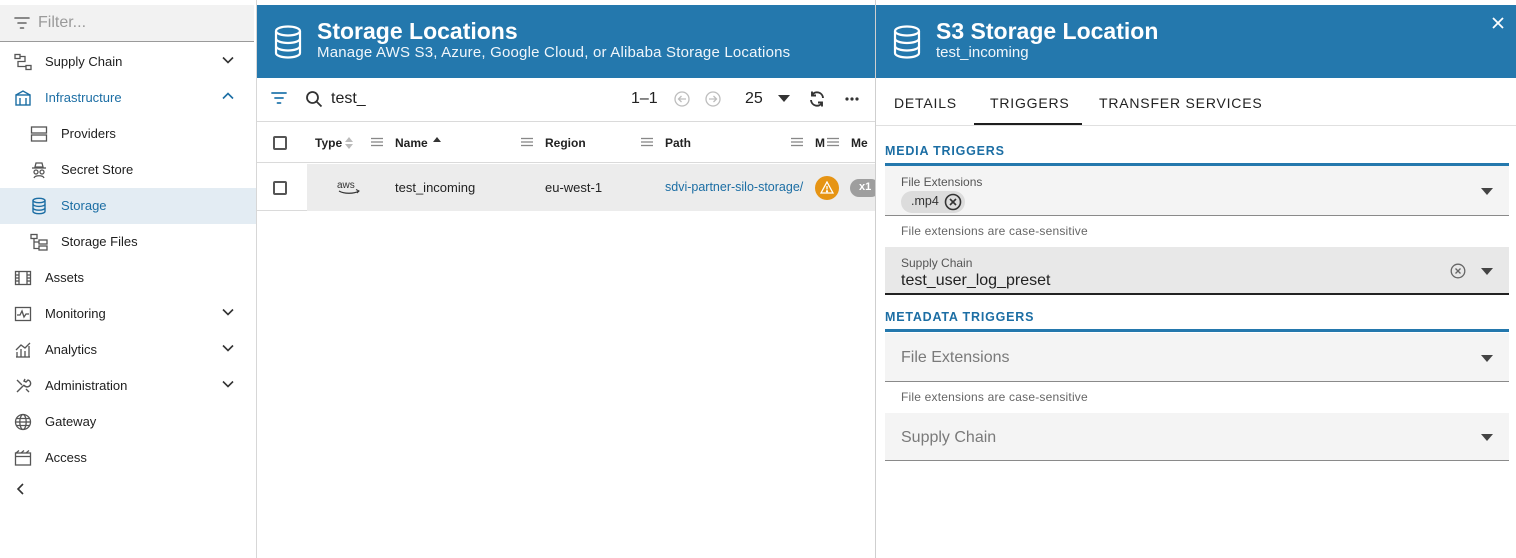  Describe the element at coordinates (84, 61) in the screenshot. I see `sidebar-item-label: Supply Chain` at that location.